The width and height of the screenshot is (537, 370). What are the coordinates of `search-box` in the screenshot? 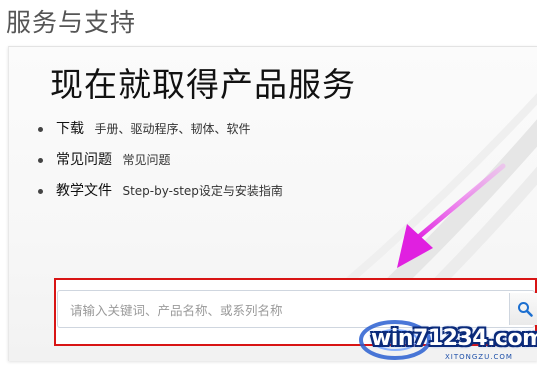 It's located at (297, 309).